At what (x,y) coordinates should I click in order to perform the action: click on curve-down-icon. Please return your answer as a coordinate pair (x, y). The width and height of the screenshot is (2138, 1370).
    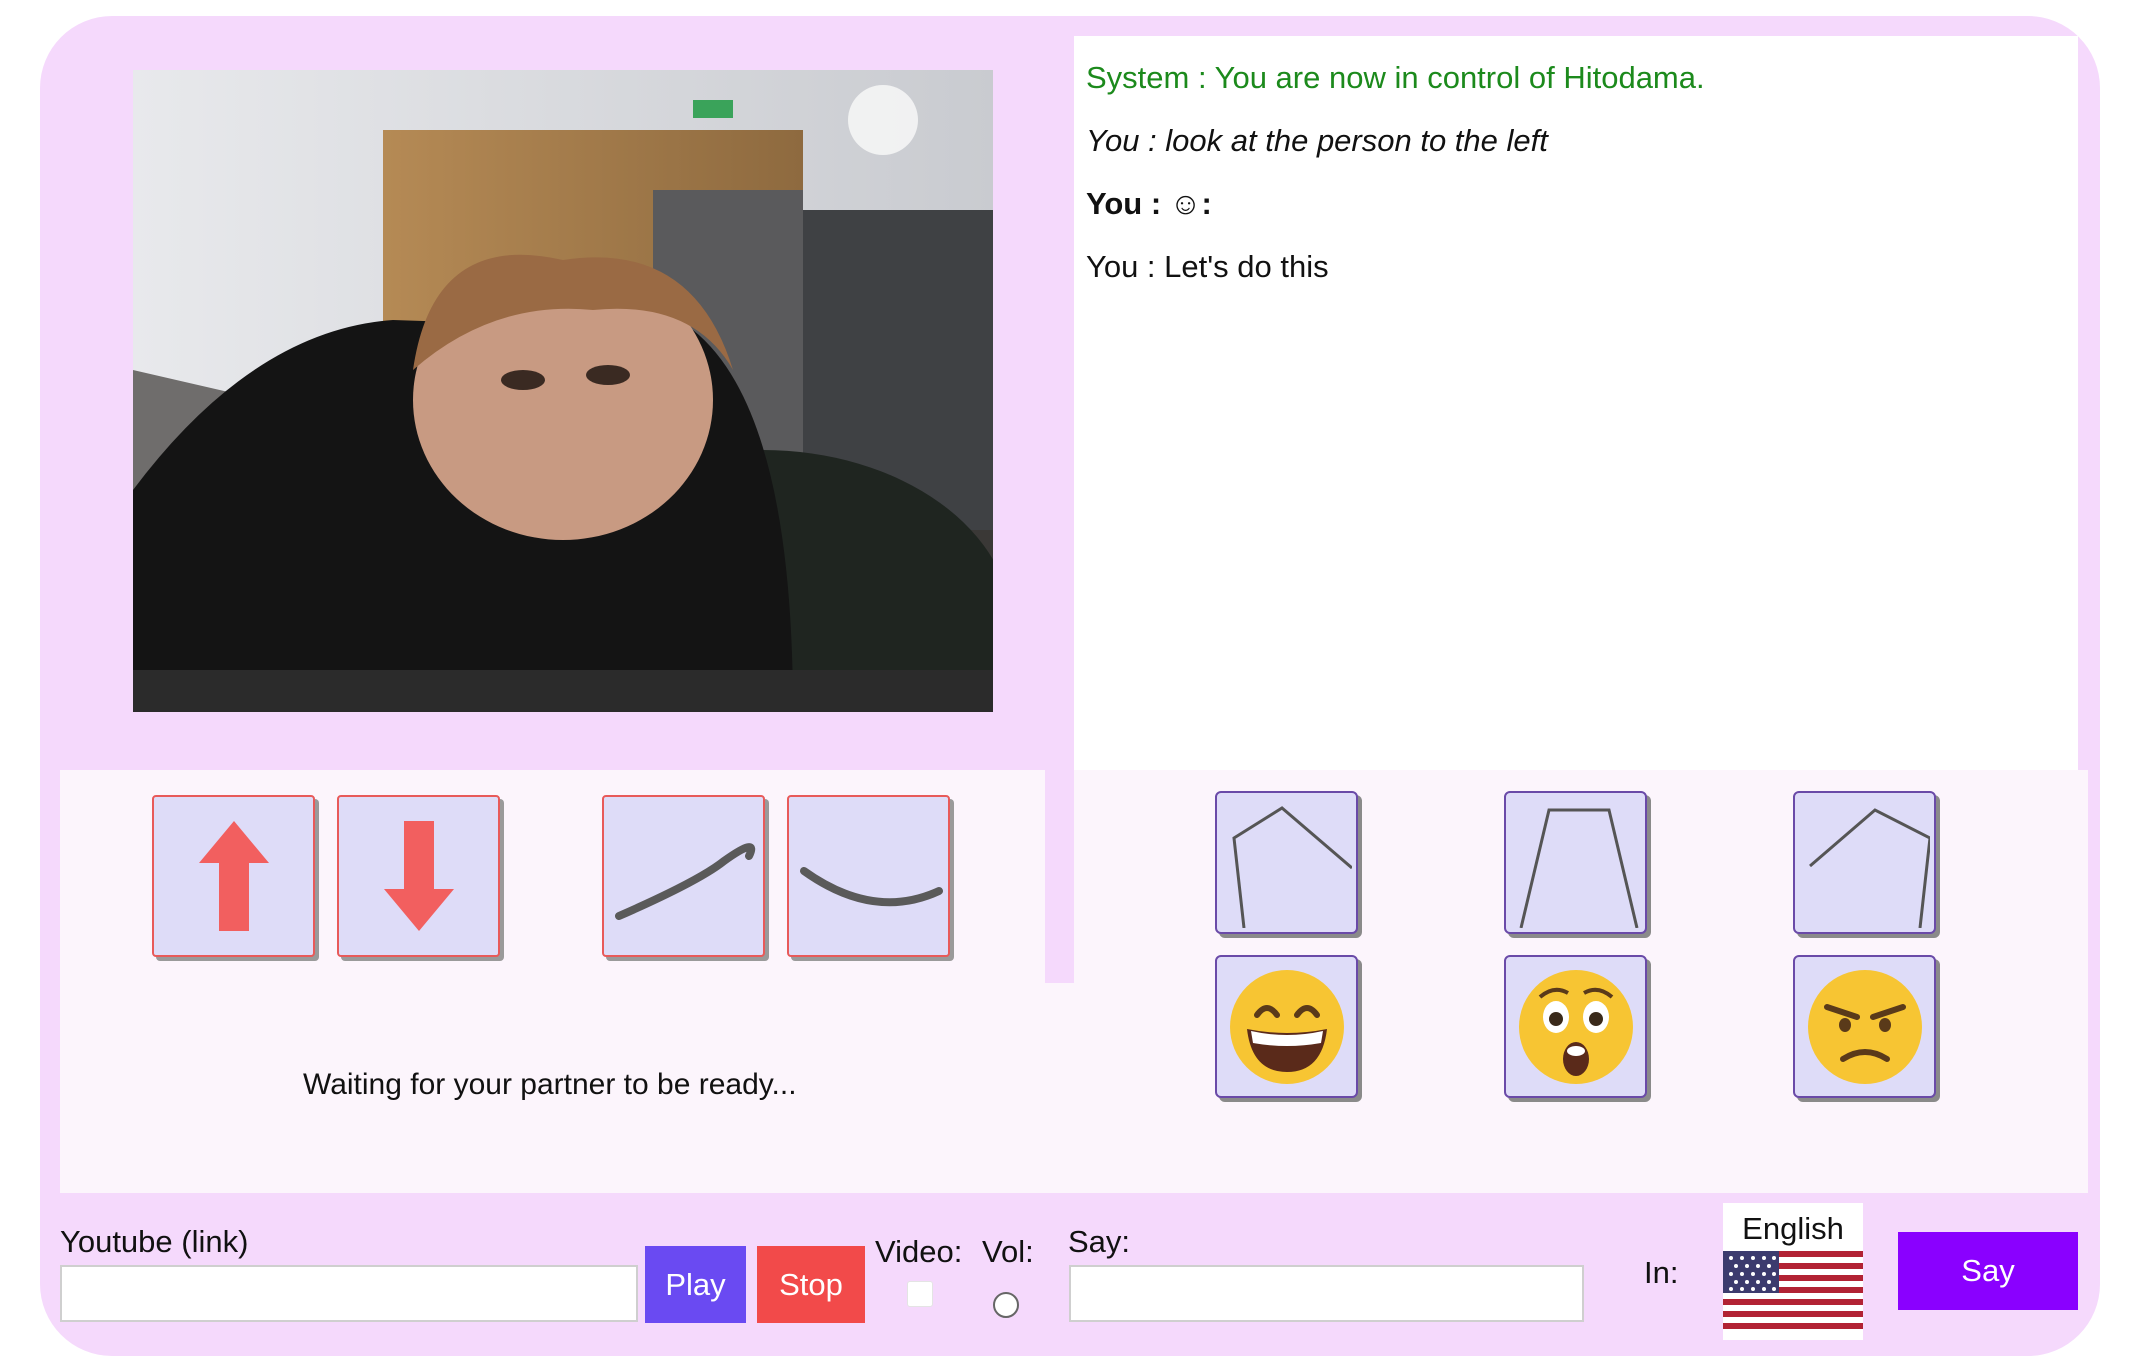
    Looking at the image, I should click on (871, 887).